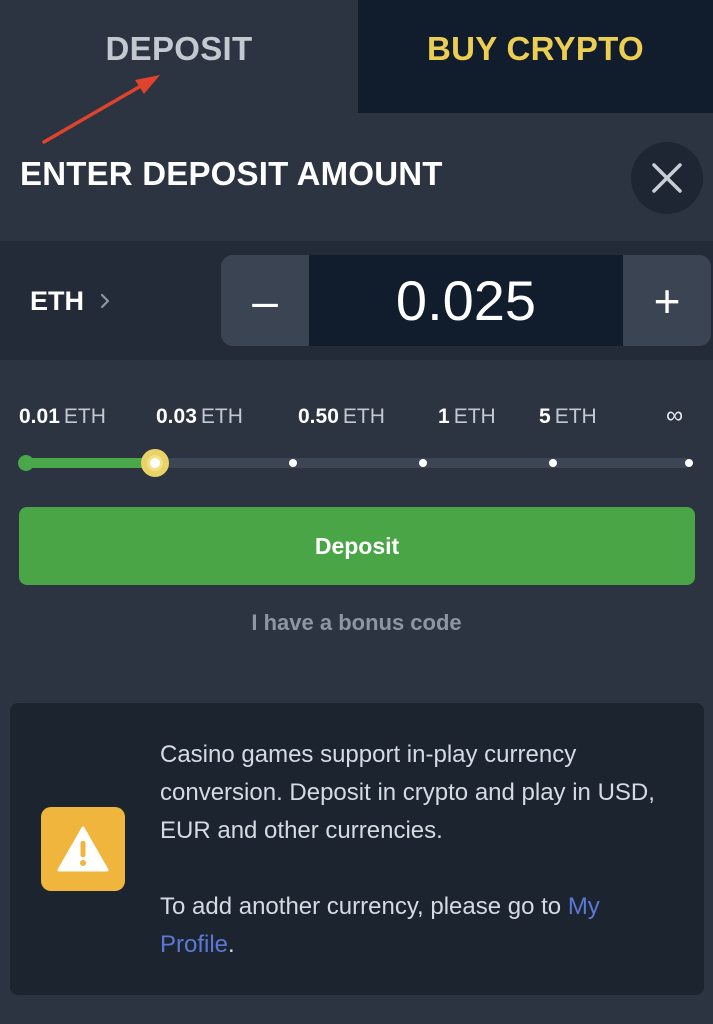 Image resolution: width=713 pixels, height=1024 pixels. I want to click on amount-row: ETH – +, so click(356, 300).